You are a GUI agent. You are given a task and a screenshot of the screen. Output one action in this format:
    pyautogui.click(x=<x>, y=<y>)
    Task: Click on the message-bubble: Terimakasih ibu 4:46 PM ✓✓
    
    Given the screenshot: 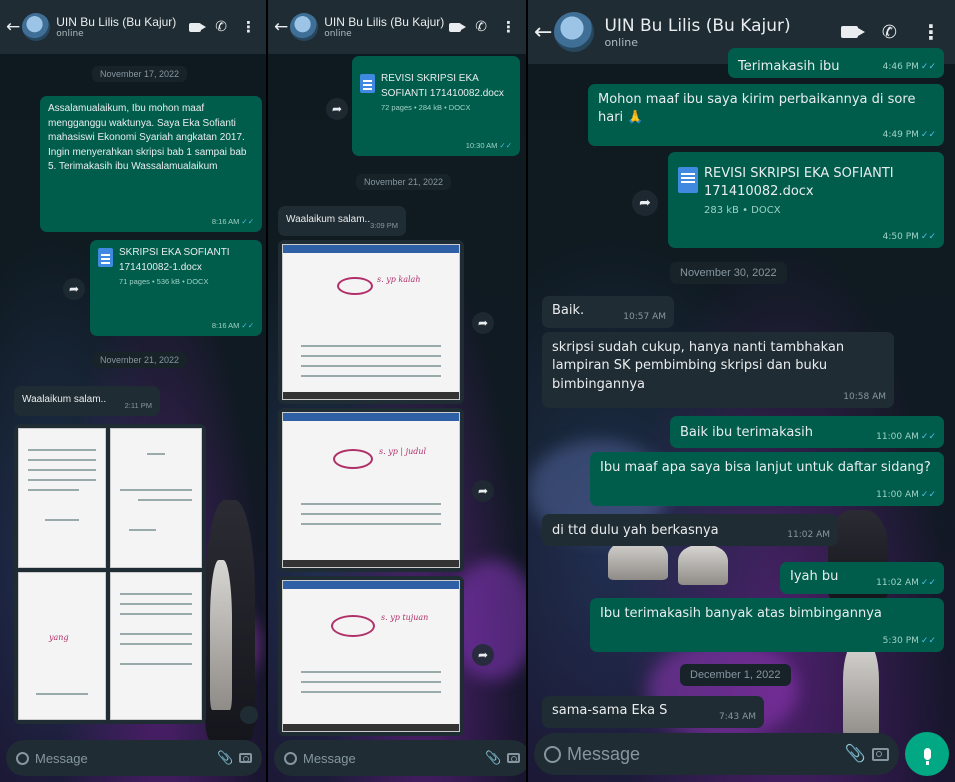 What is the action you would take?
    pyautogui.click(x=836, y=63)
    